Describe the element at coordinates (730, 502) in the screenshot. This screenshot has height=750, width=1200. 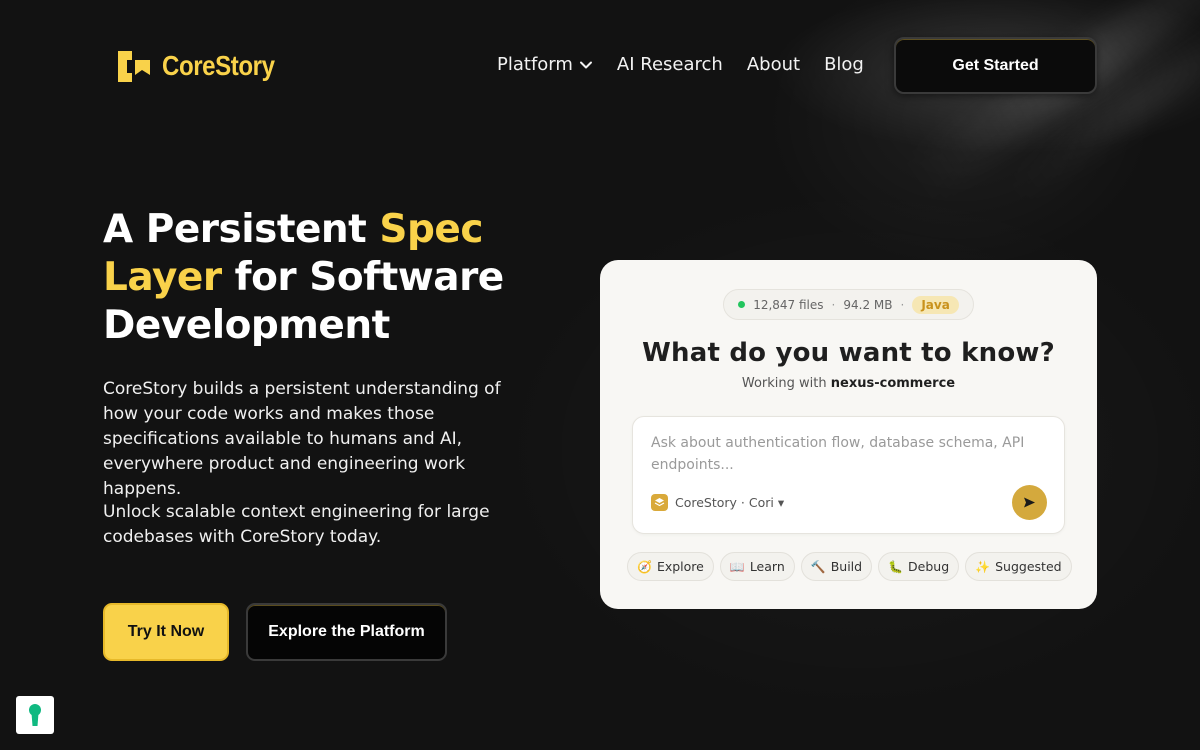
I see `model-label: CoreStory · Cori ▾` at that location.